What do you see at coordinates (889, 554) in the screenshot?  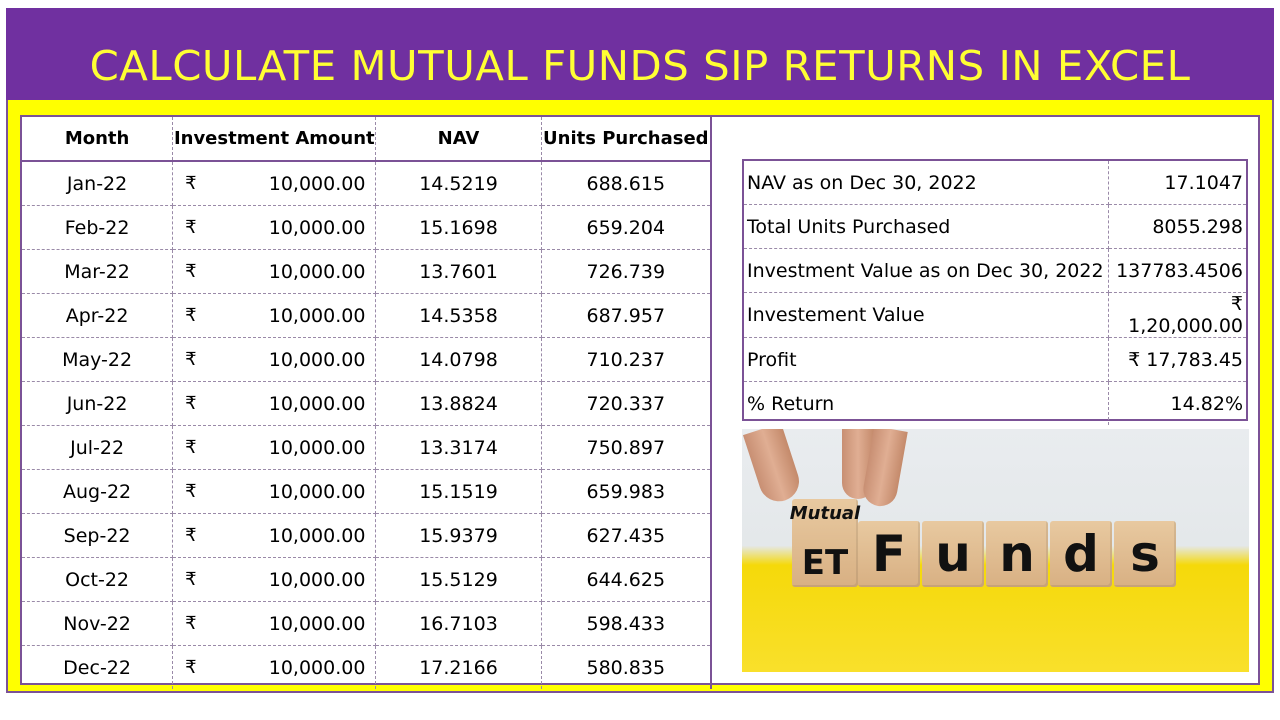 I see `cube-letter: F` at bounding box center [889, 554].